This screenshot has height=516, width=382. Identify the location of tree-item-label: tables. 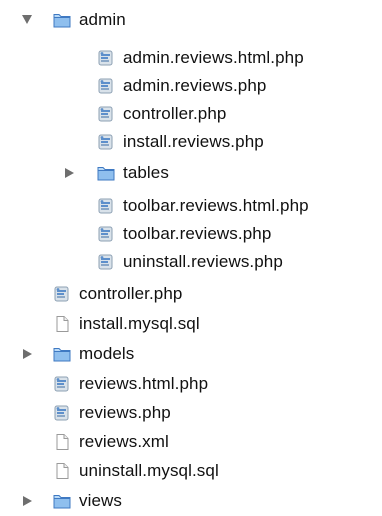
(146, 172).